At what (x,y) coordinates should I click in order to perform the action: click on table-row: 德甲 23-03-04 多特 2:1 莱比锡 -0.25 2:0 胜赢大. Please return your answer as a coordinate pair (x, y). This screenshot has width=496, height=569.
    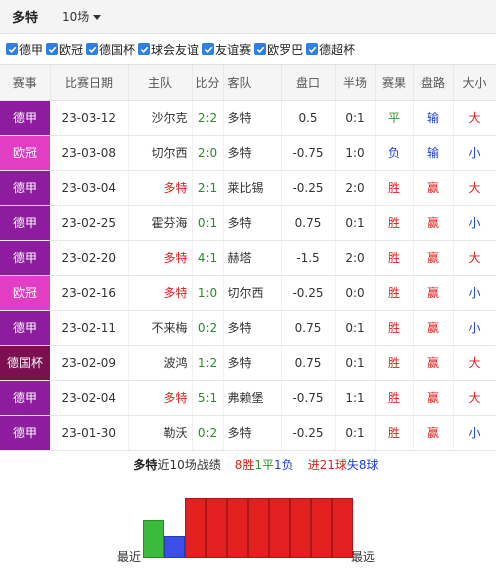
    Looking at the image, I should click on (248, 188).